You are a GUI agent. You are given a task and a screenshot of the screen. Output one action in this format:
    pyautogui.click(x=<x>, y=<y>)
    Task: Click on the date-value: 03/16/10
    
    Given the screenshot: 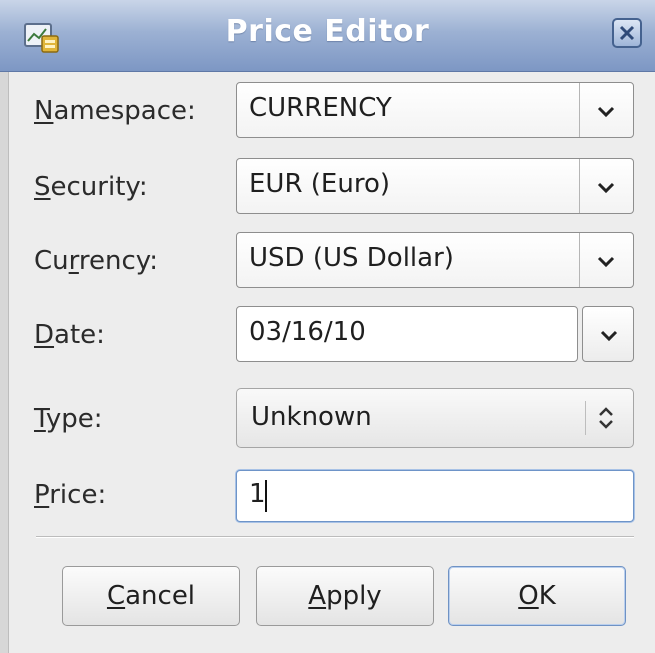 What is the action you would take?
    pyautogui.click(x=307, y=332)
    